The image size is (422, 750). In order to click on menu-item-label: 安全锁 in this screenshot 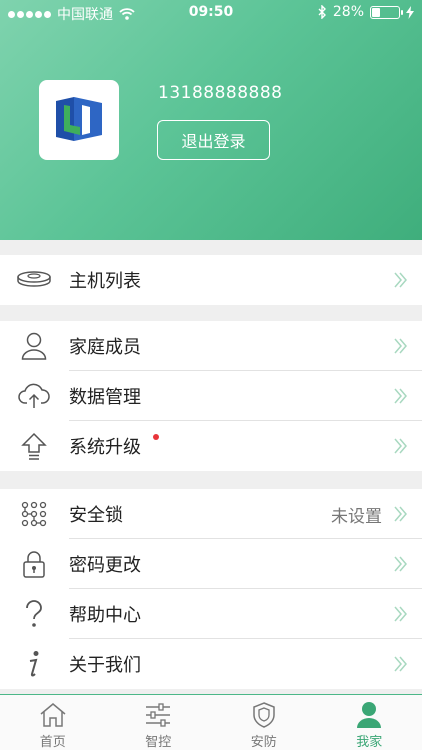, I will do `click(96, 515)`.